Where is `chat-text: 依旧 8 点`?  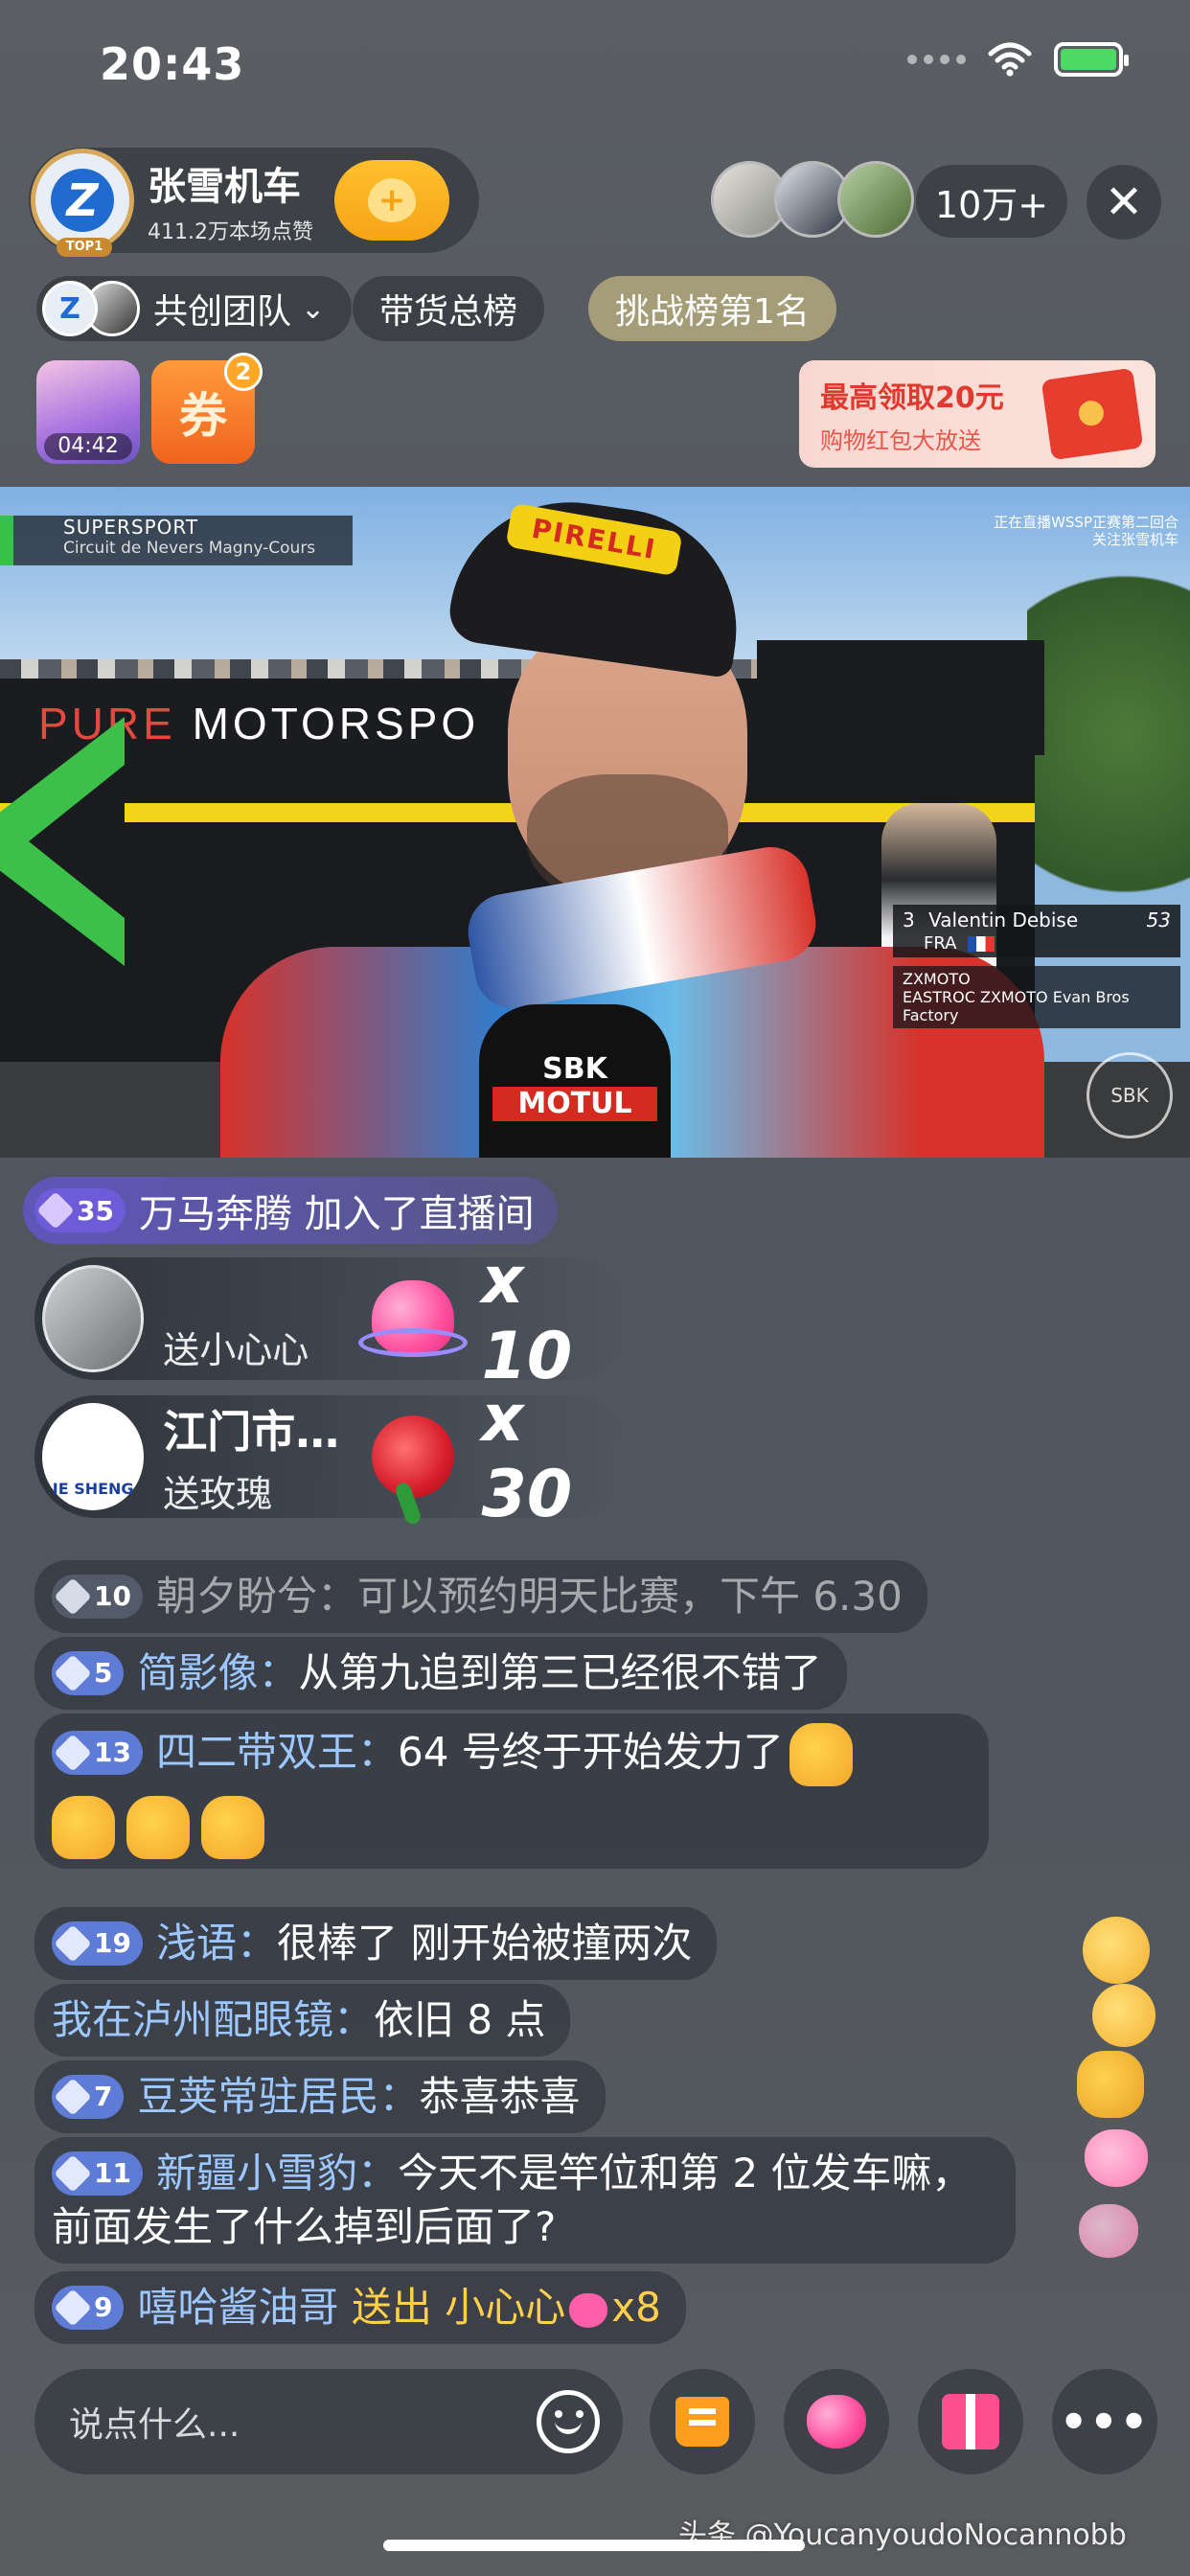 chat-text: 依旧 8 点 is located at coordinates (460, 2020).